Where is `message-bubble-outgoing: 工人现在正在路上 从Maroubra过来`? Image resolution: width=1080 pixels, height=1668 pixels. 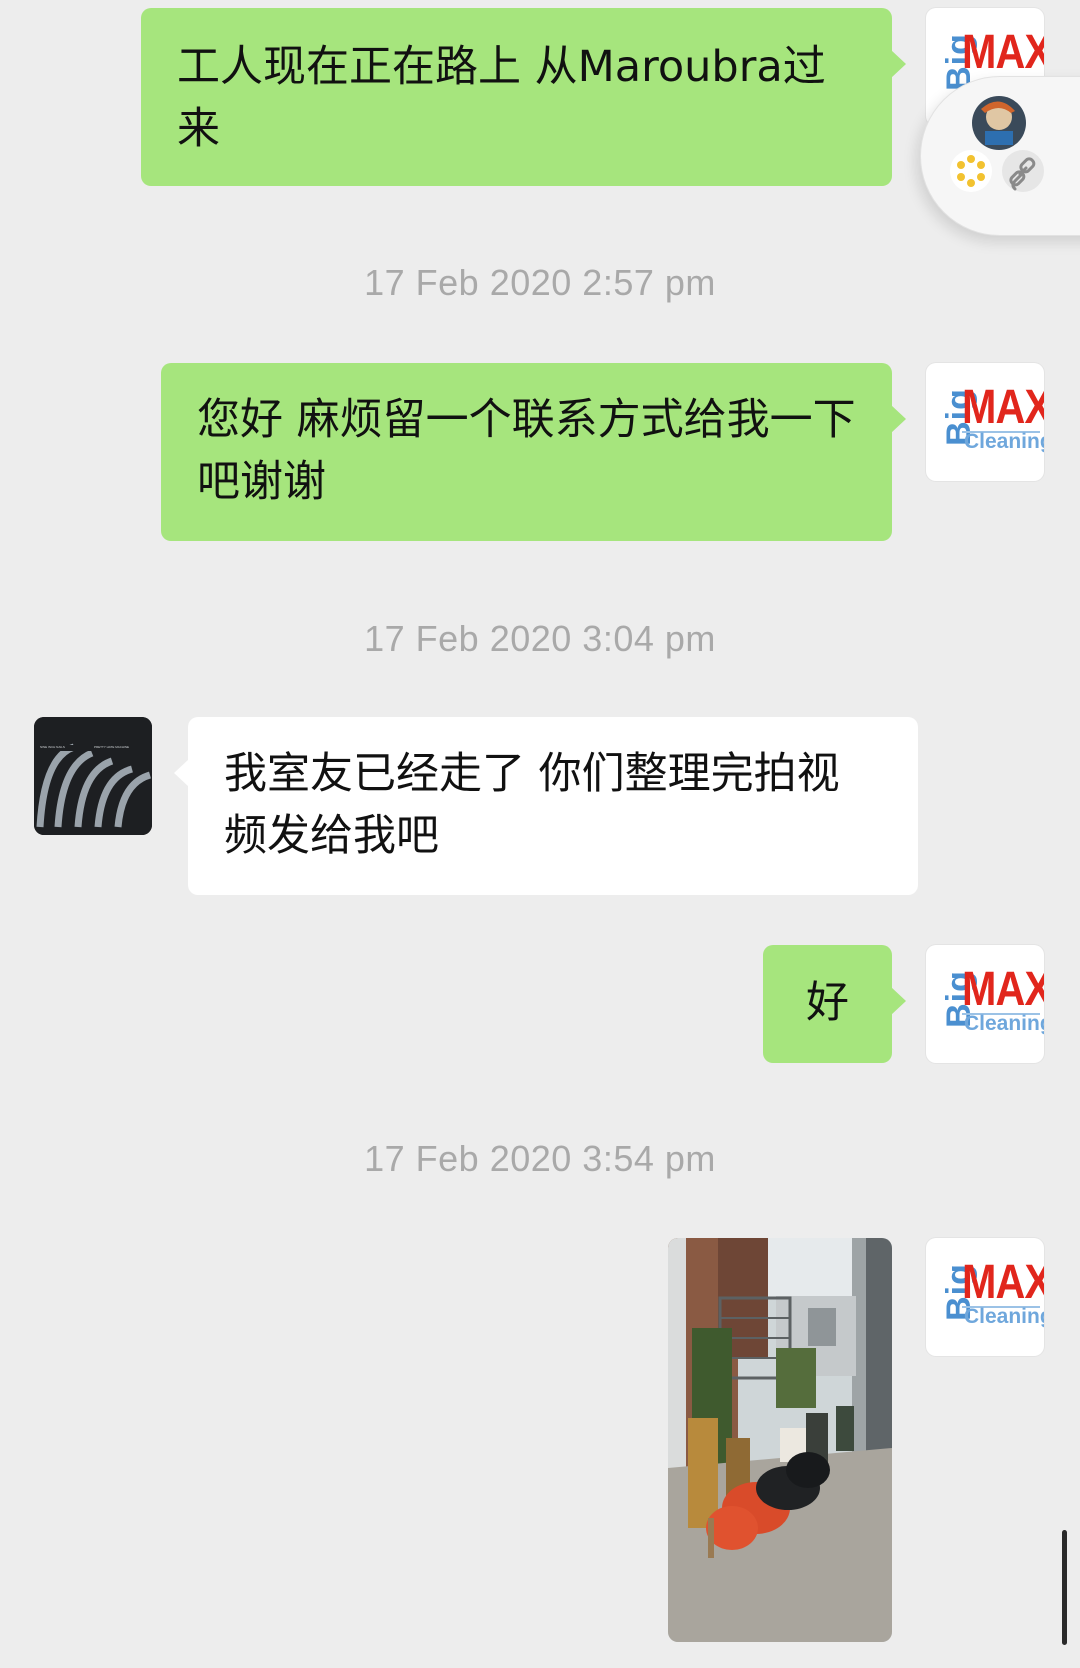
message-bubble-outgoing: 工人现在正在路上 从Maroubra过来 is located at coordinates (523, 97).